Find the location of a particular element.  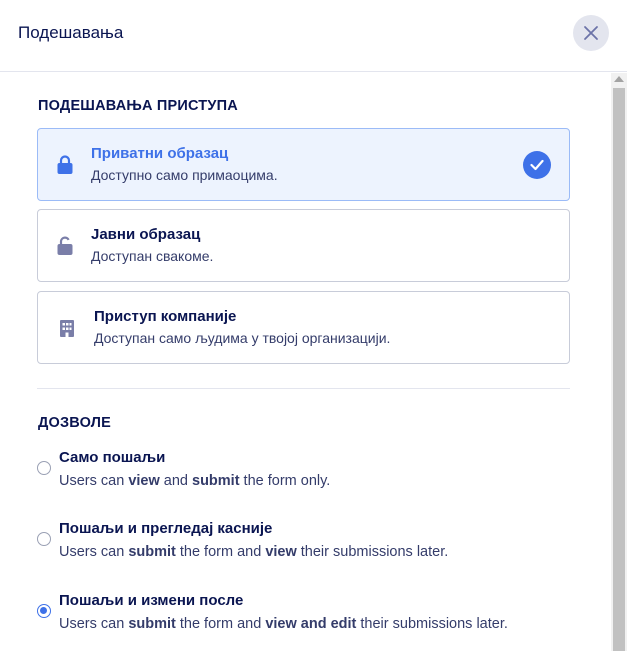

close-icon is located at coordinates (591, 33).